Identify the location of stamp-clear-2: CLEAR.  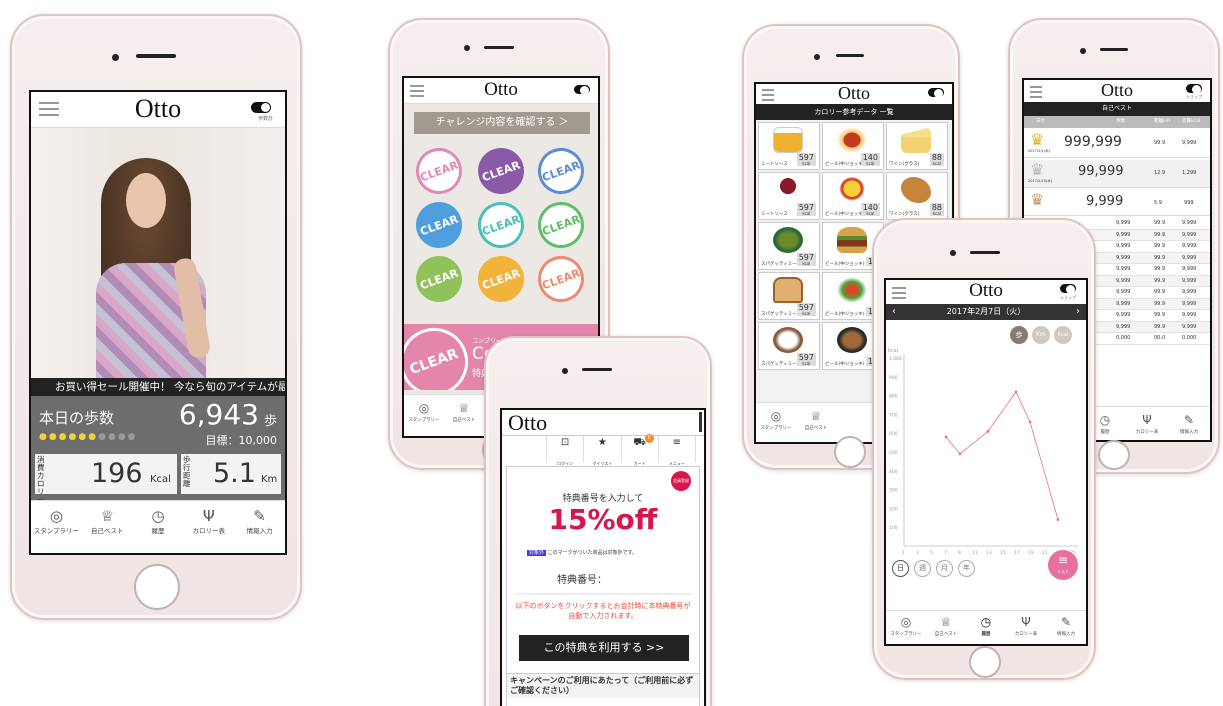
(501, 171).